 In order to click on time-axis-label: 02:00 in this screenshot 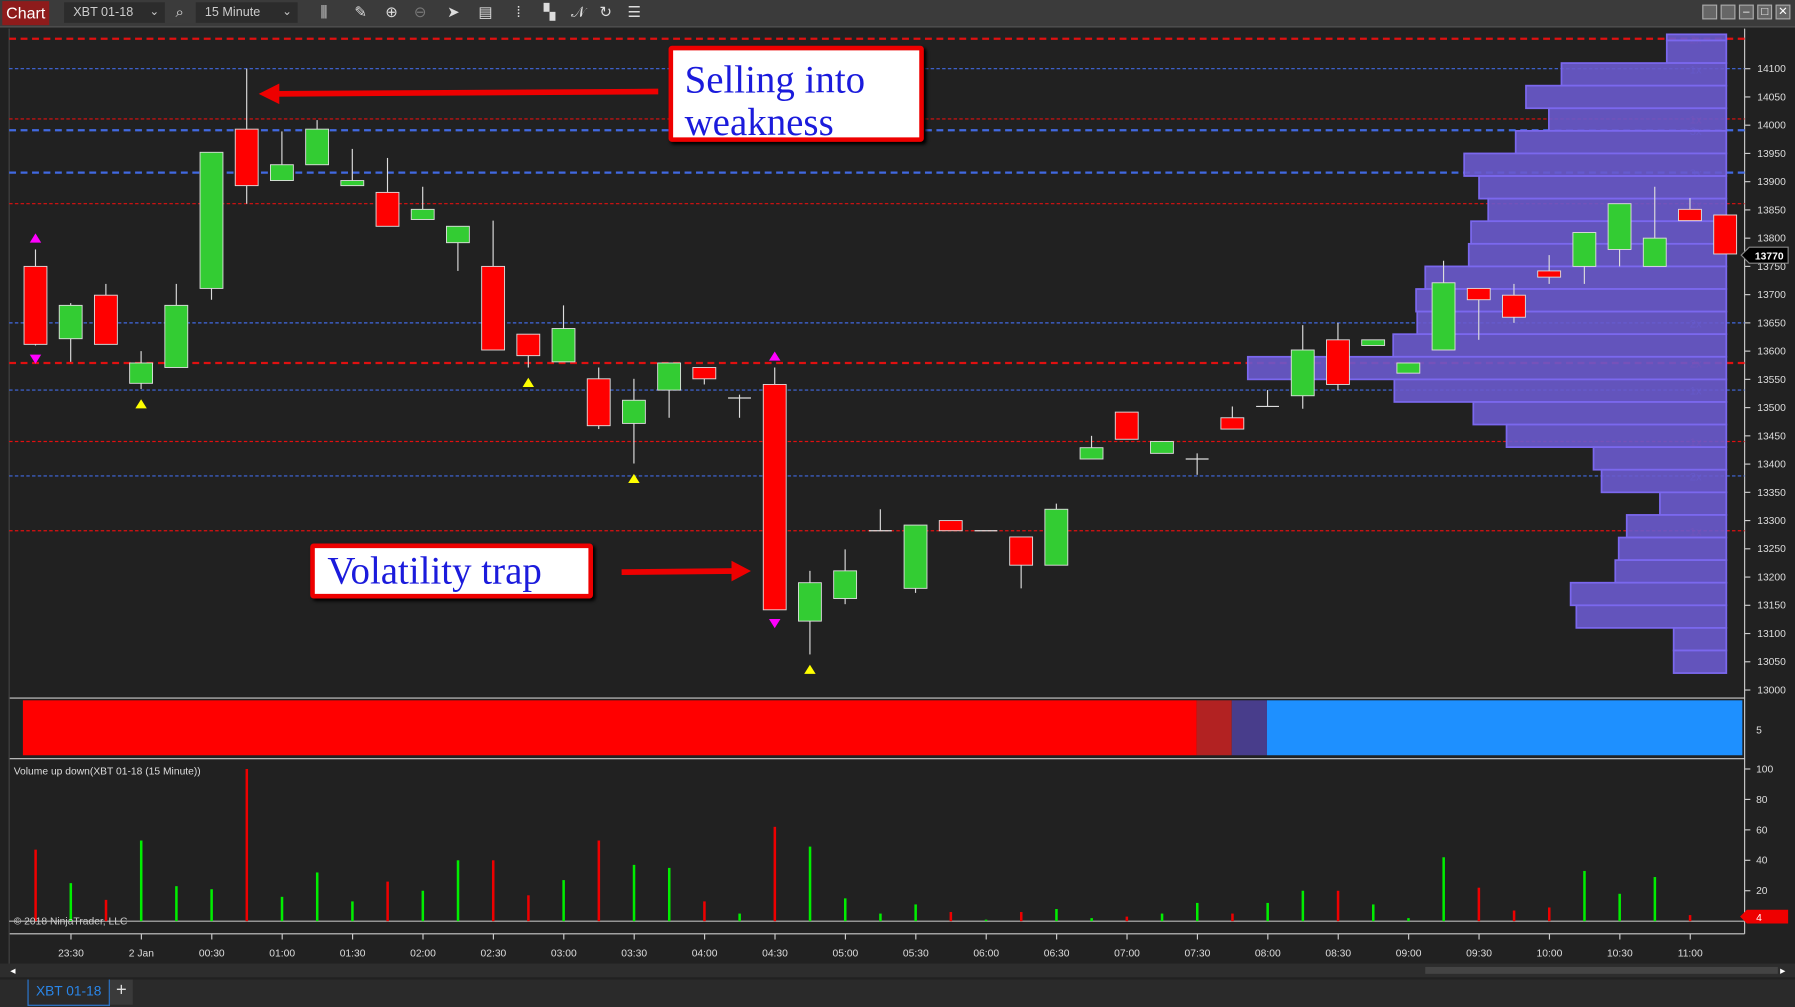, I will do `click(423, 954)`.